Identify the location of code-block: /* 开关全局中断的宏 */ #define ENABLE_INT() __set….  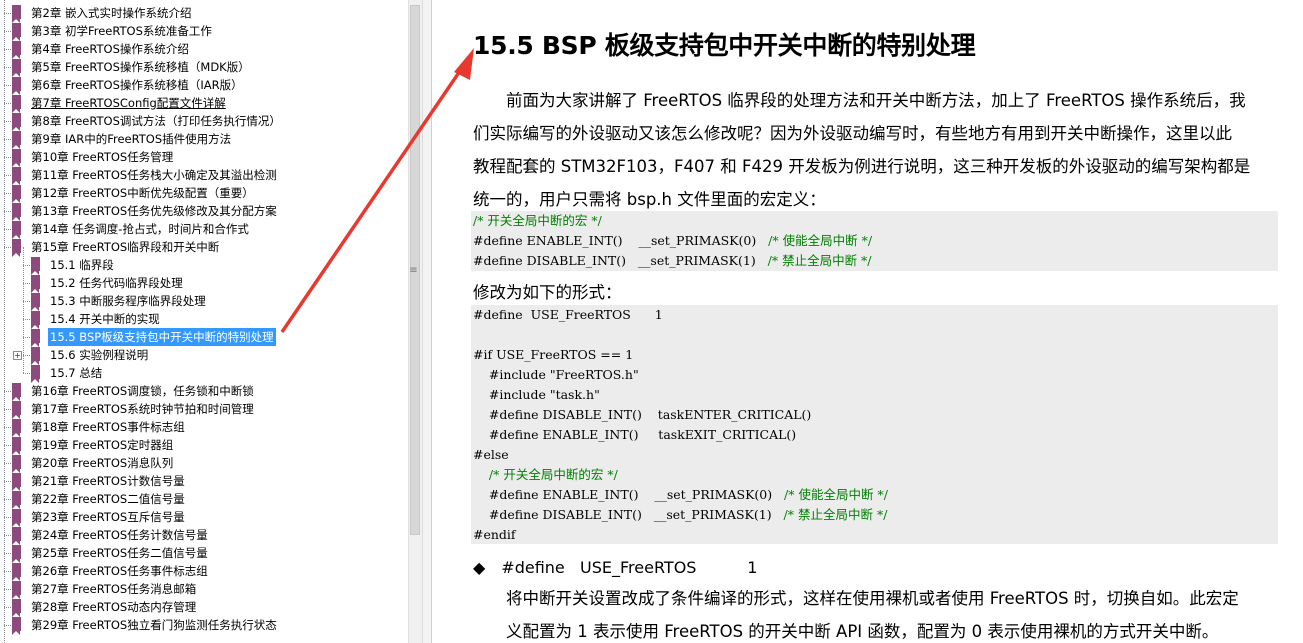
(874, 241).